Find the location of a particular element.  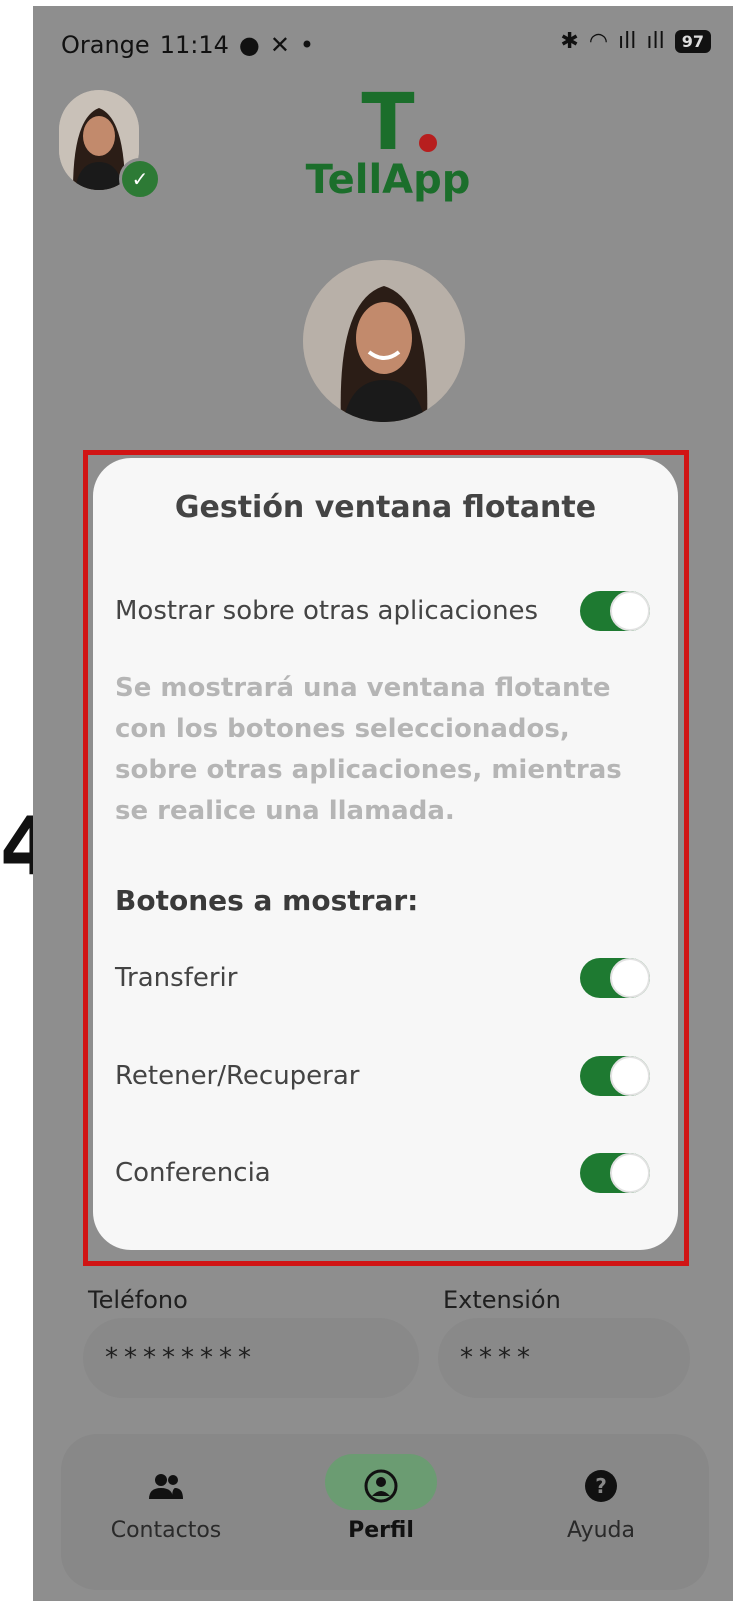

logo-letter: T is located at coordinates (388, 123).